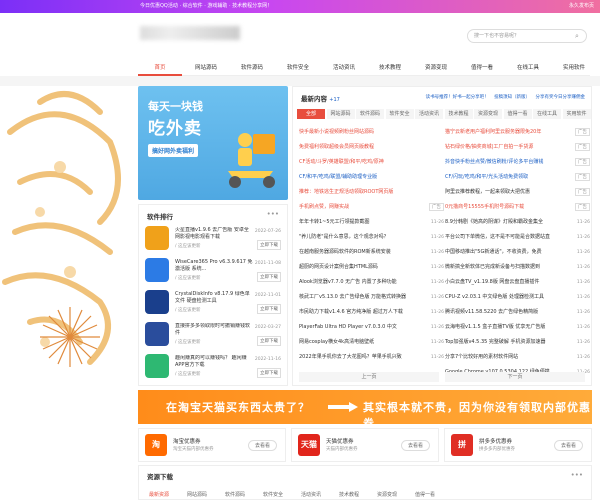 This screenshot has height=500, width=600. I want to click on coupon-card: 拼 拼多多优惠券 拼多多内部优惠券 去看看, so click(518, 445).